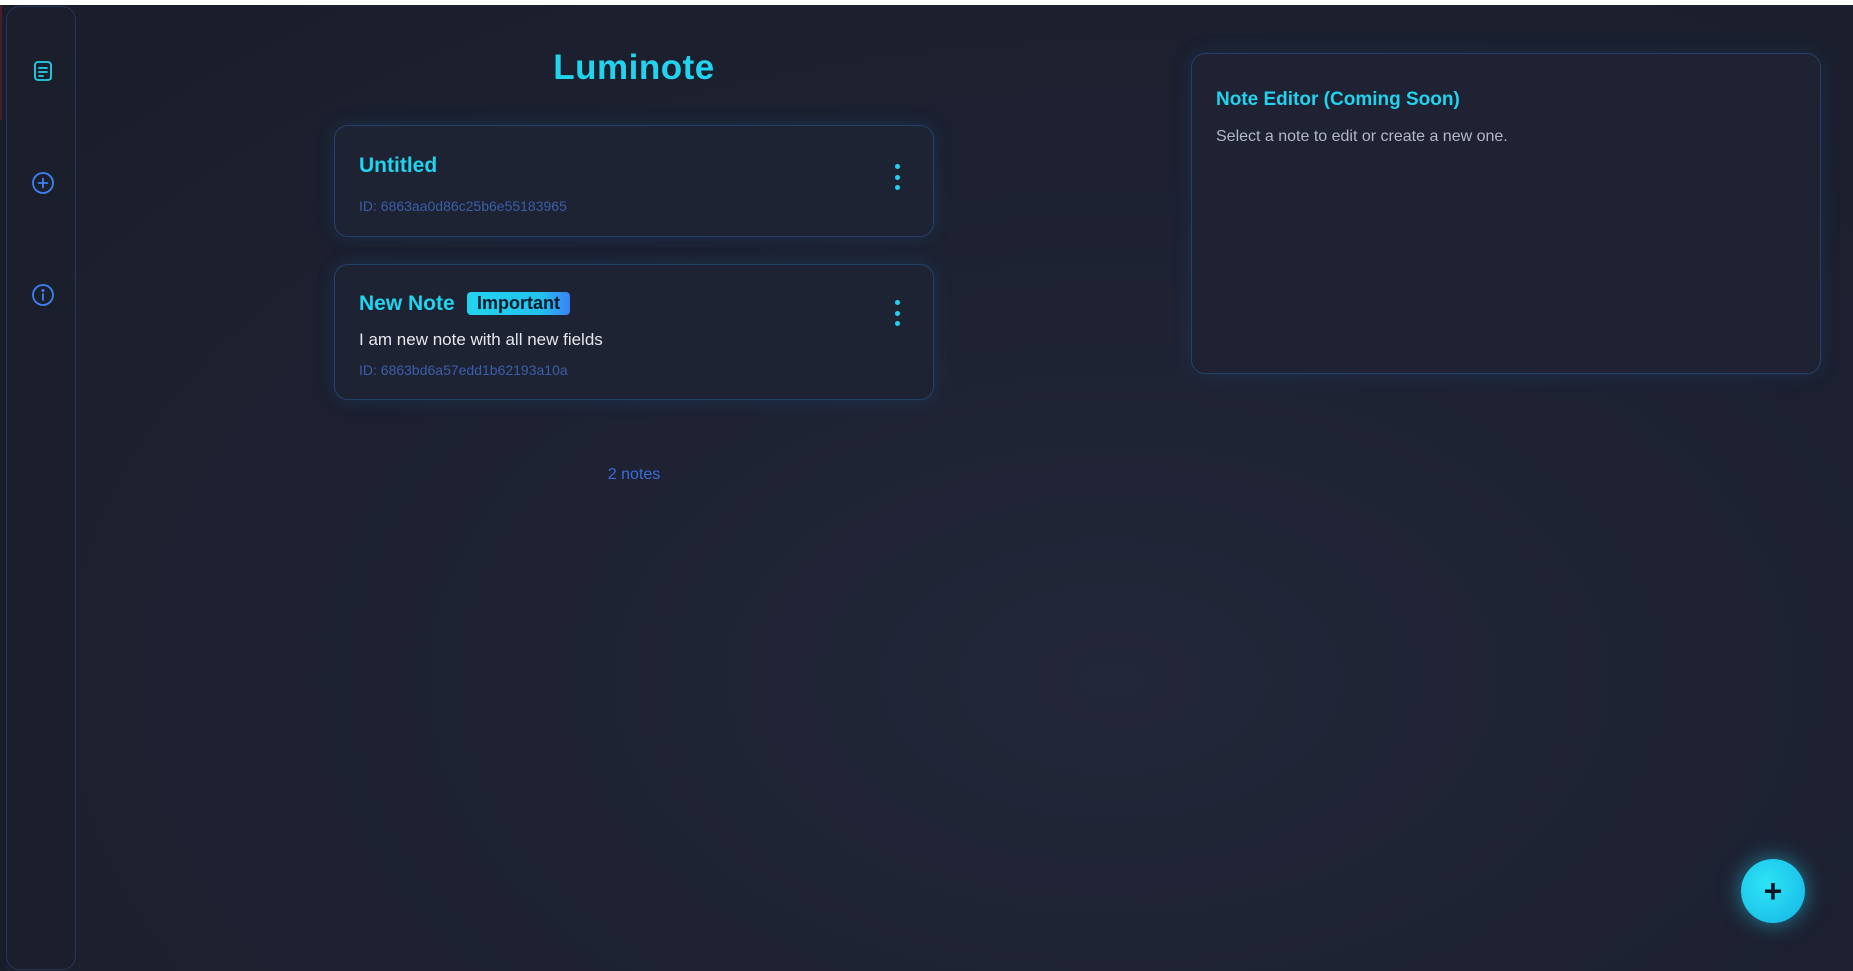 The image size is (1853, 971). Describe the element at coordinates (1, 62) in the screenshot. I see `left-edge-accent` at that location.